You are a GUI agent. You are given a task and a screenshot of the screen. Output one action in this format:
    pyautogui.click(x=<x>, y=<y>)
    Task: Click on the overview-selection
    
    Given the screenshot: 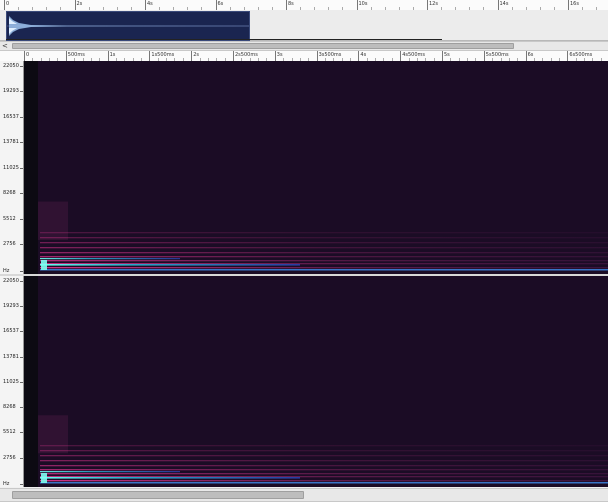 What is the action you would take?
    pyautogui.click(x=128, y=26)
    